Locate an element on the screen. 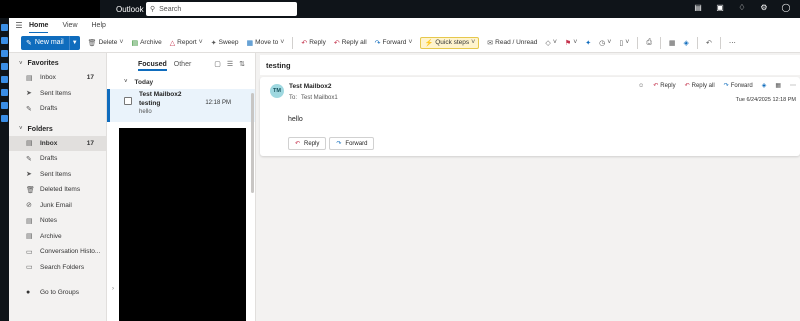 The width and height of the screenshot is (800, 321). tab-other: Other is located at coordinates (183, 64).